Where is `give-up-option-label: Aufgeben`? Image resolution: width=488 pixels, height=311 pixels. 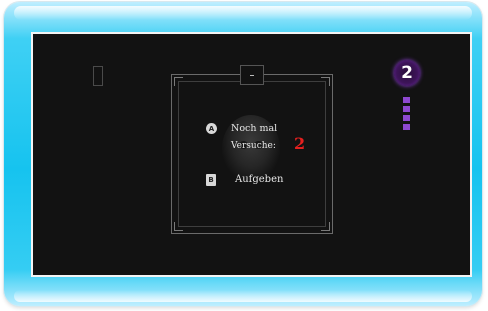 give-up-option-label: Aufgeben is located at coordinates (259, 180).